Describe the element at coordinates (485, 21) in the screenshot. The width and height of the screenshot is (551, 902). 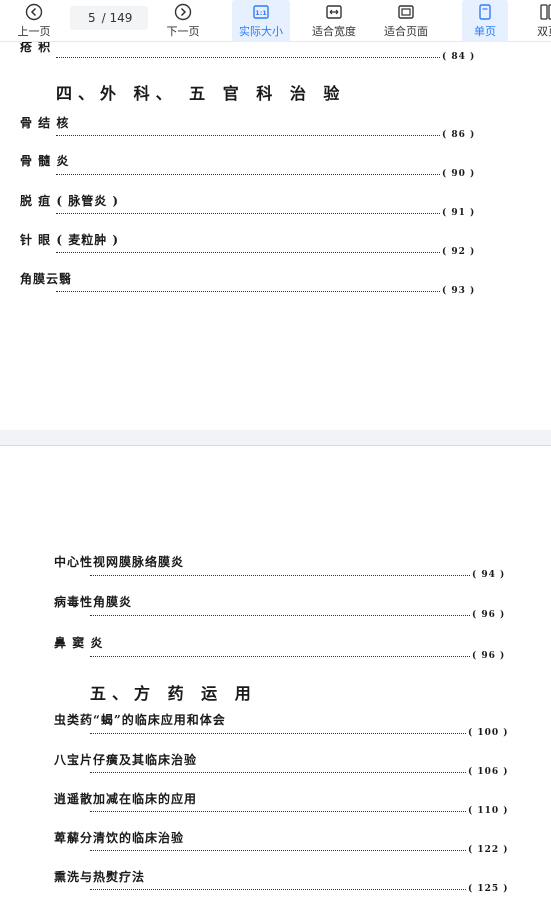
I see `single-page-button: 单页` at that location.